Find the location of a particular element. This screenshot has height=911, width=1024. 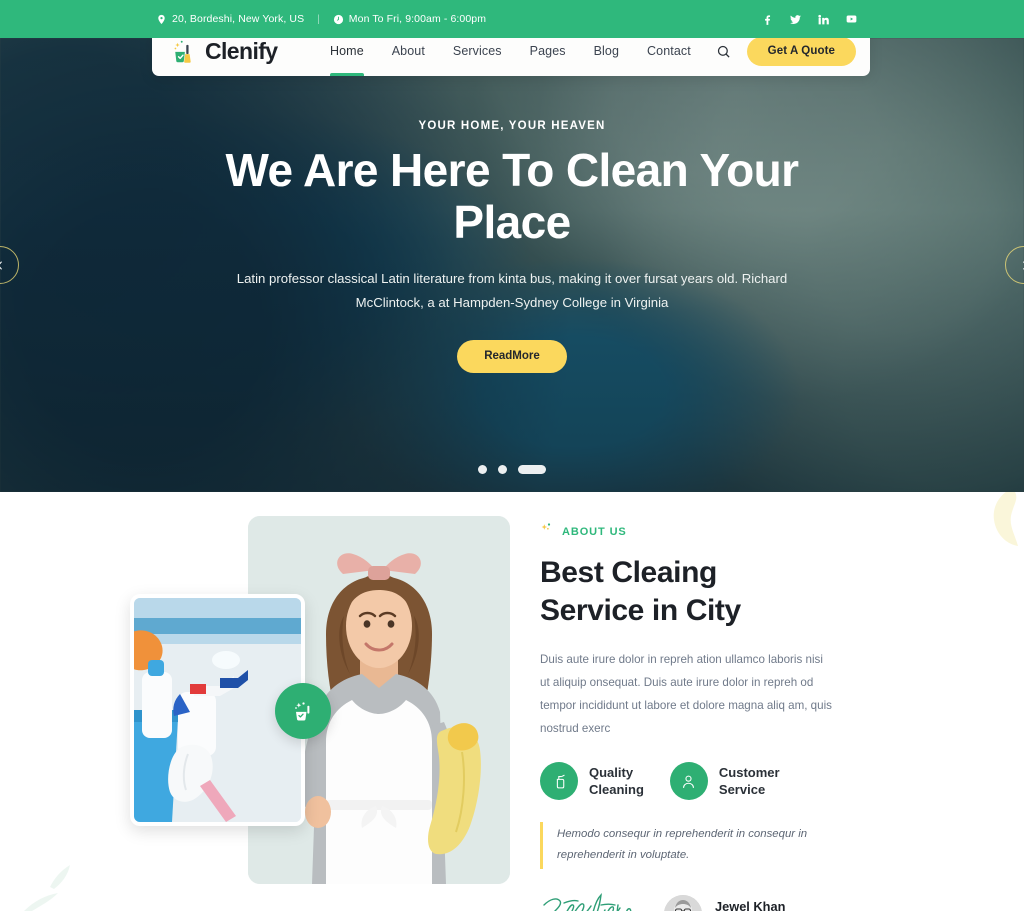

get-a-quote-button: Get A Quote is located at coordinates (801, 51).